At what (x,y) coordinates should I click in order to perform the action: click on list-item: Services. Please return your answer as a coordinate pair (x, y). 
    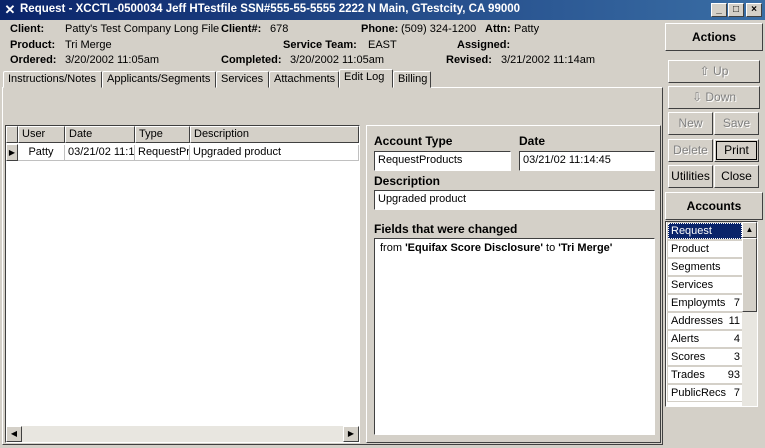
    Looking at the image, I should click on (705, 285).